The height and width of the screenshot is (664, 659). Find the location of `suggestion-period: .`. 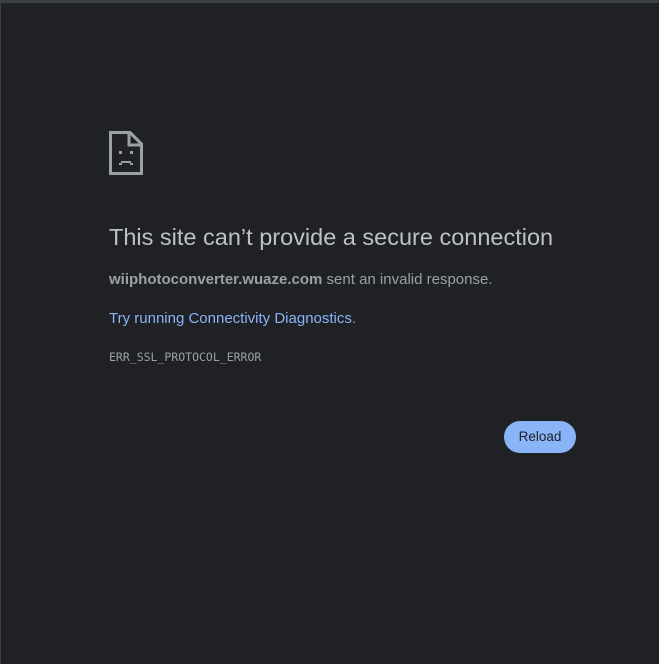

suggestion-period: . is located at coordinates (354, 318).